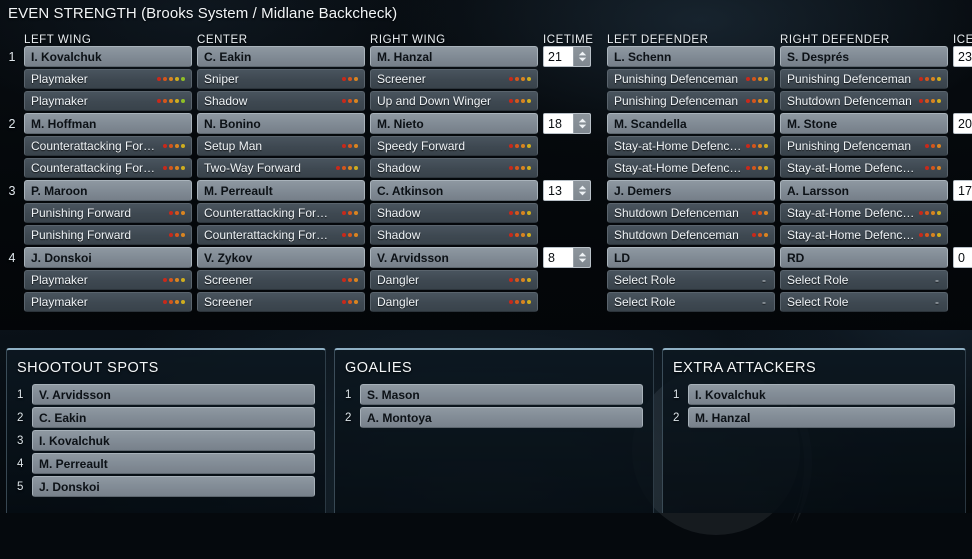 Image resolution: width=972 pixels, height=559 pixels. Describe the element at coordinates (454, 123) in the screenshot. I see `player-name-cell: M. Nieto` at that location.